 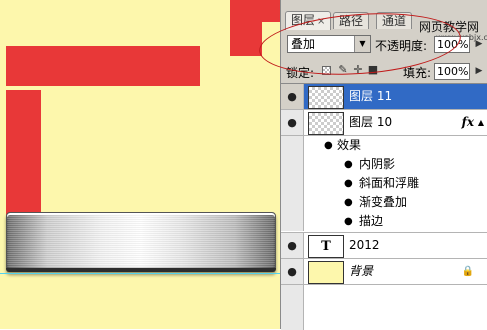 I want to click on fill-input: 100%, so click(x=452, y=71).